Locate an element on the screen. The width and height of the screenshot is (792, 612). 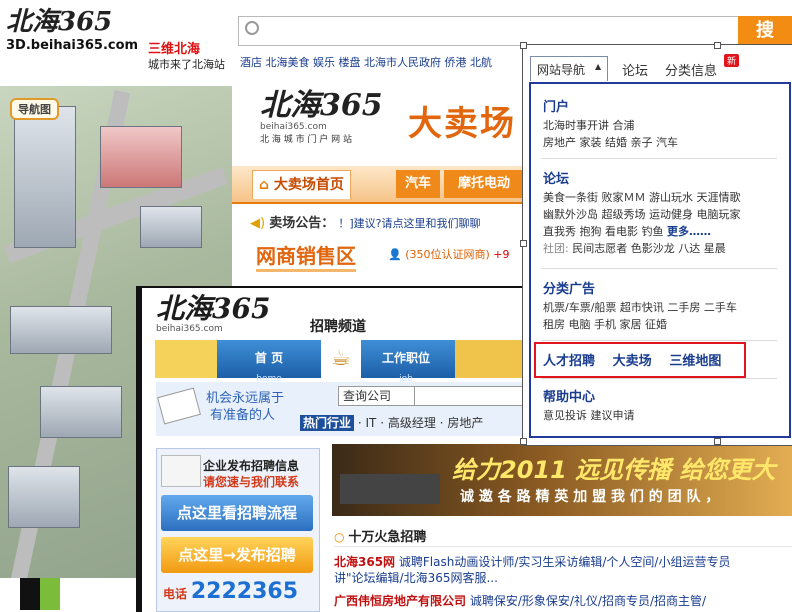
merchant-title: 网商销售区 is located at coordinates (306, 256).